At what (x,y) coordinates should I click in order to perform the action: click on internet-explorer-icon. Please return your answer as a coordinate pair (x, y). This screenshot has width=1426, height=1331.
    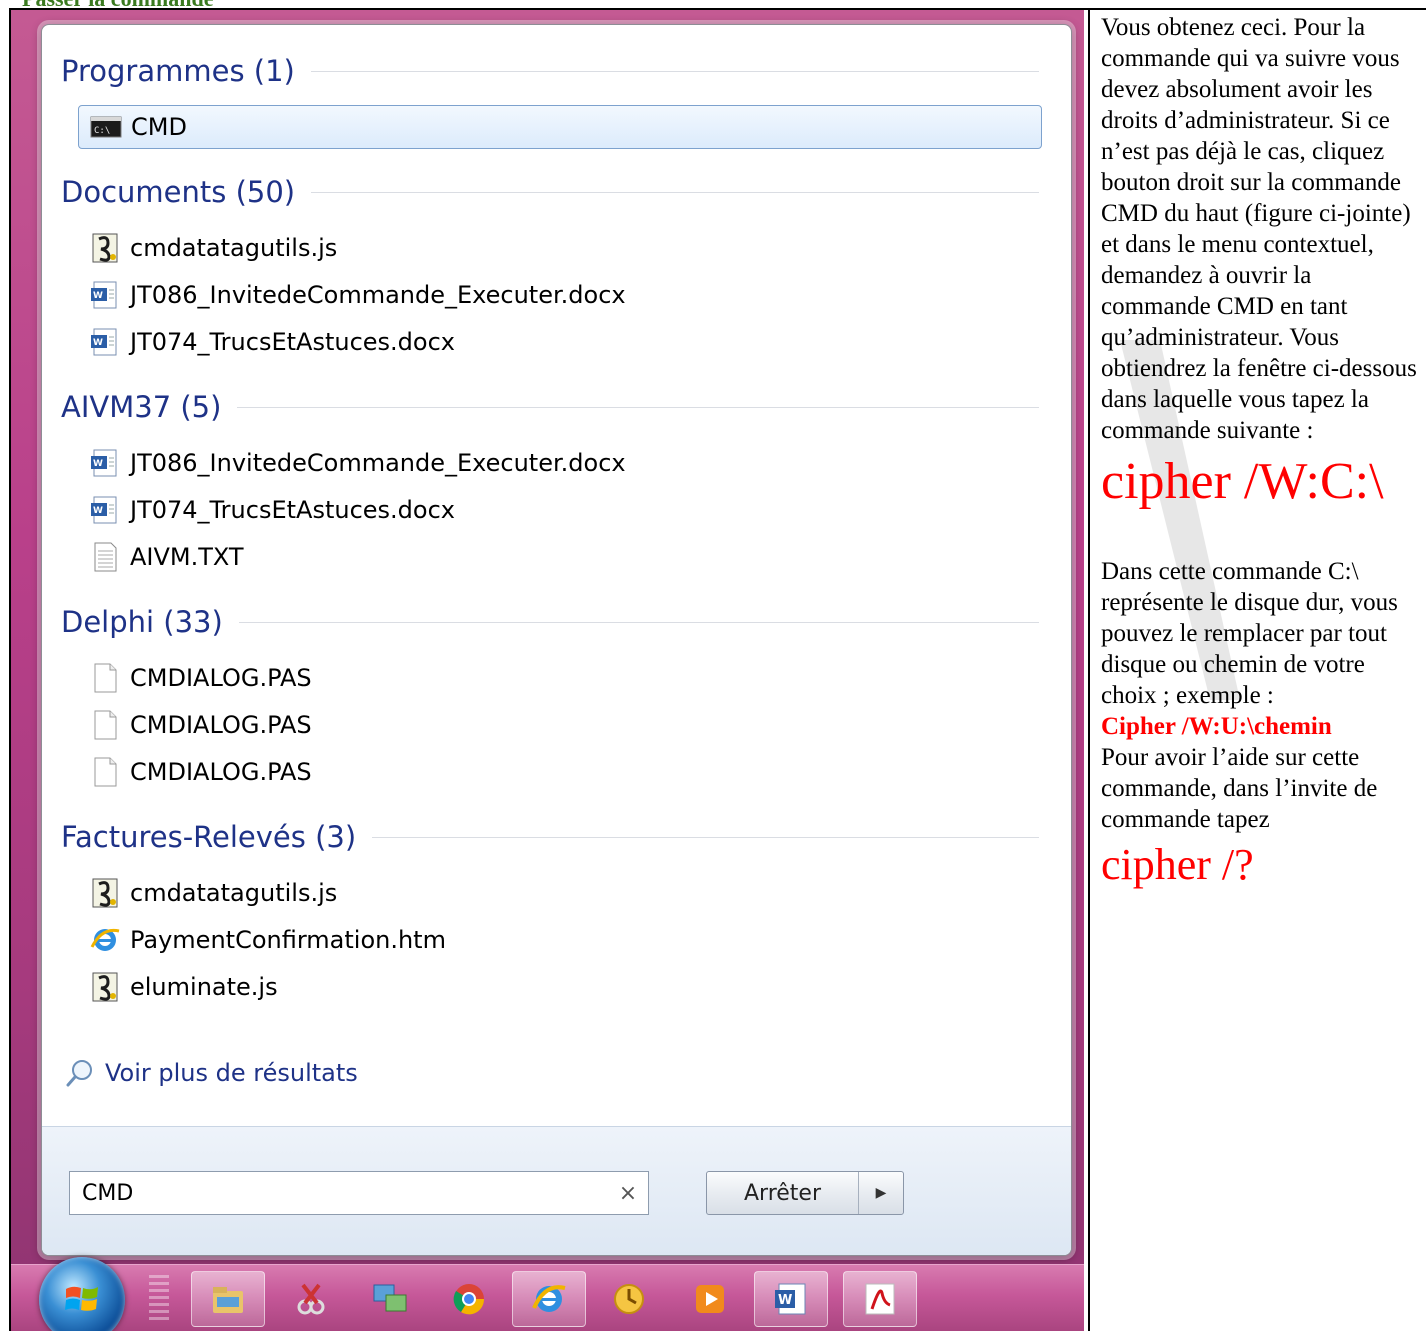
    Looking at the image, I should click on (105, 940).